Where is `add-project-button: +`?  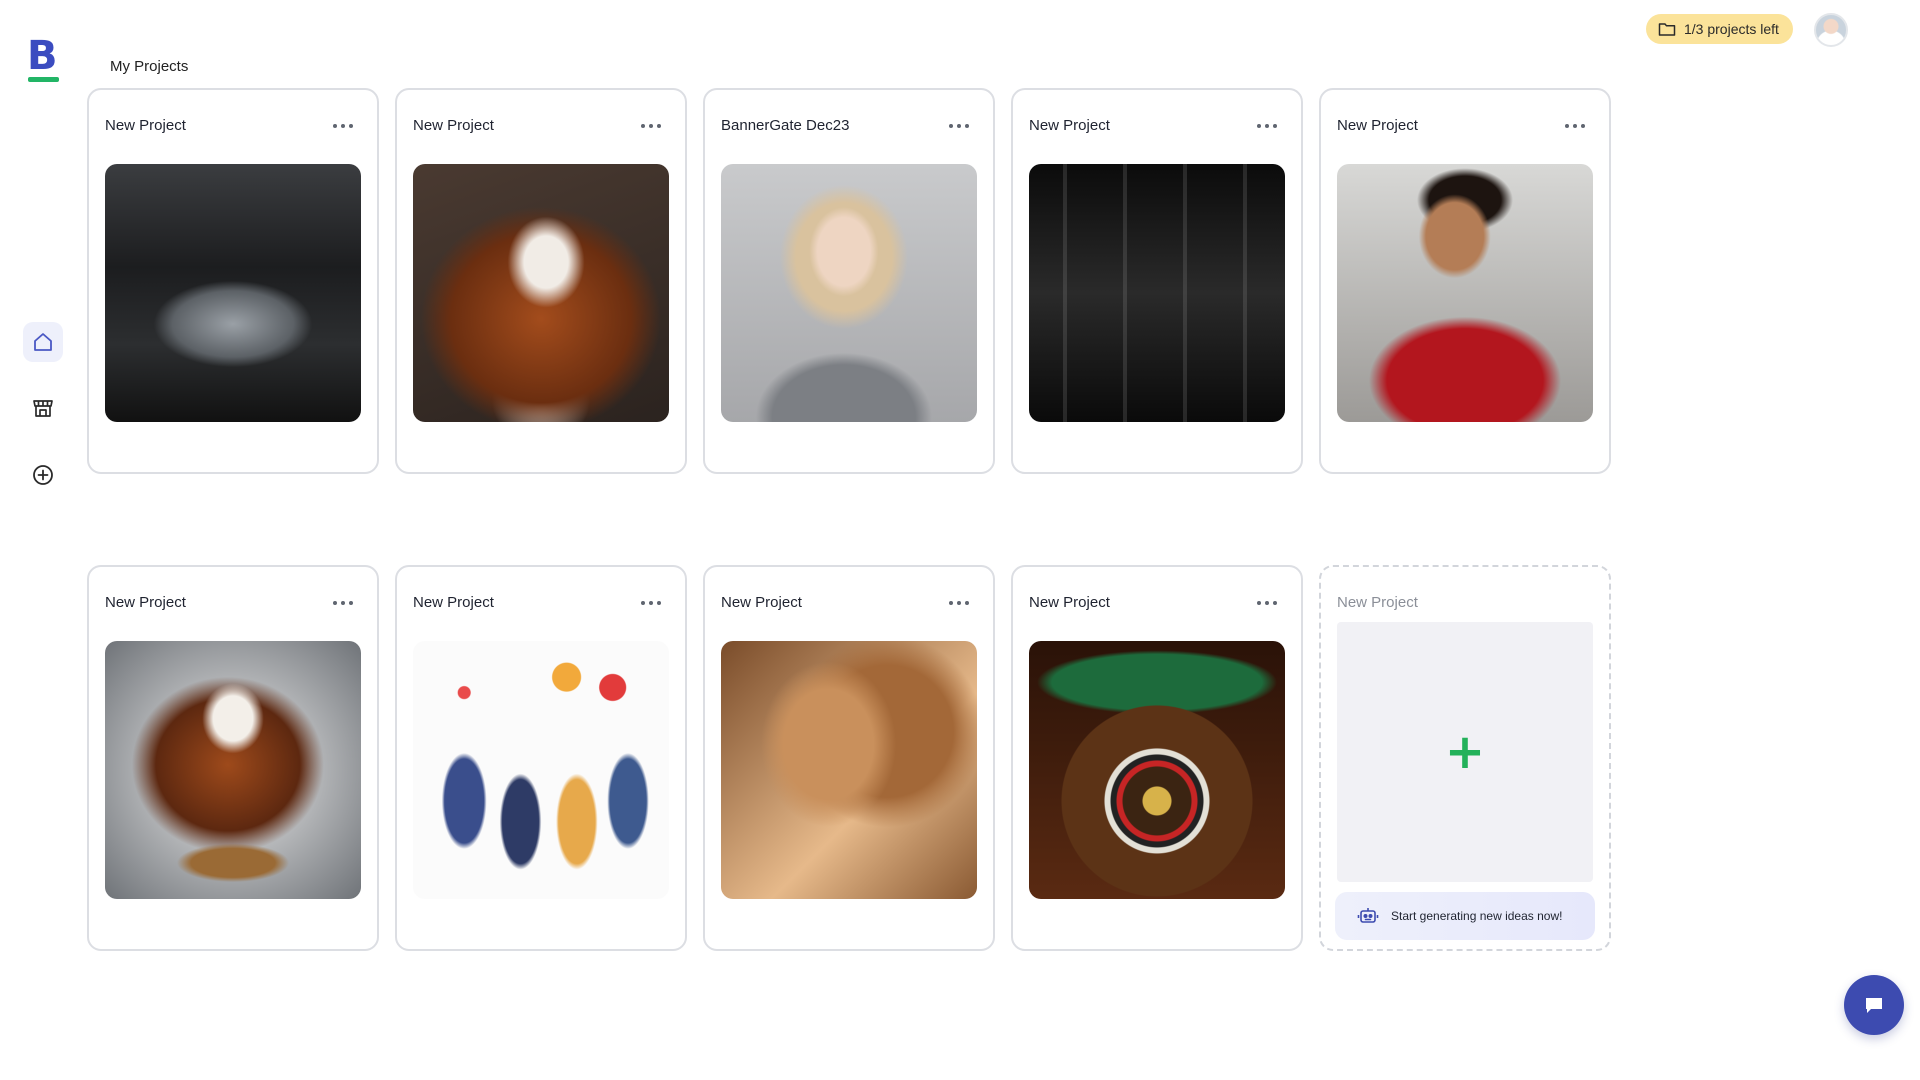 add-project-button: + is located at coordinates (1465, 752).